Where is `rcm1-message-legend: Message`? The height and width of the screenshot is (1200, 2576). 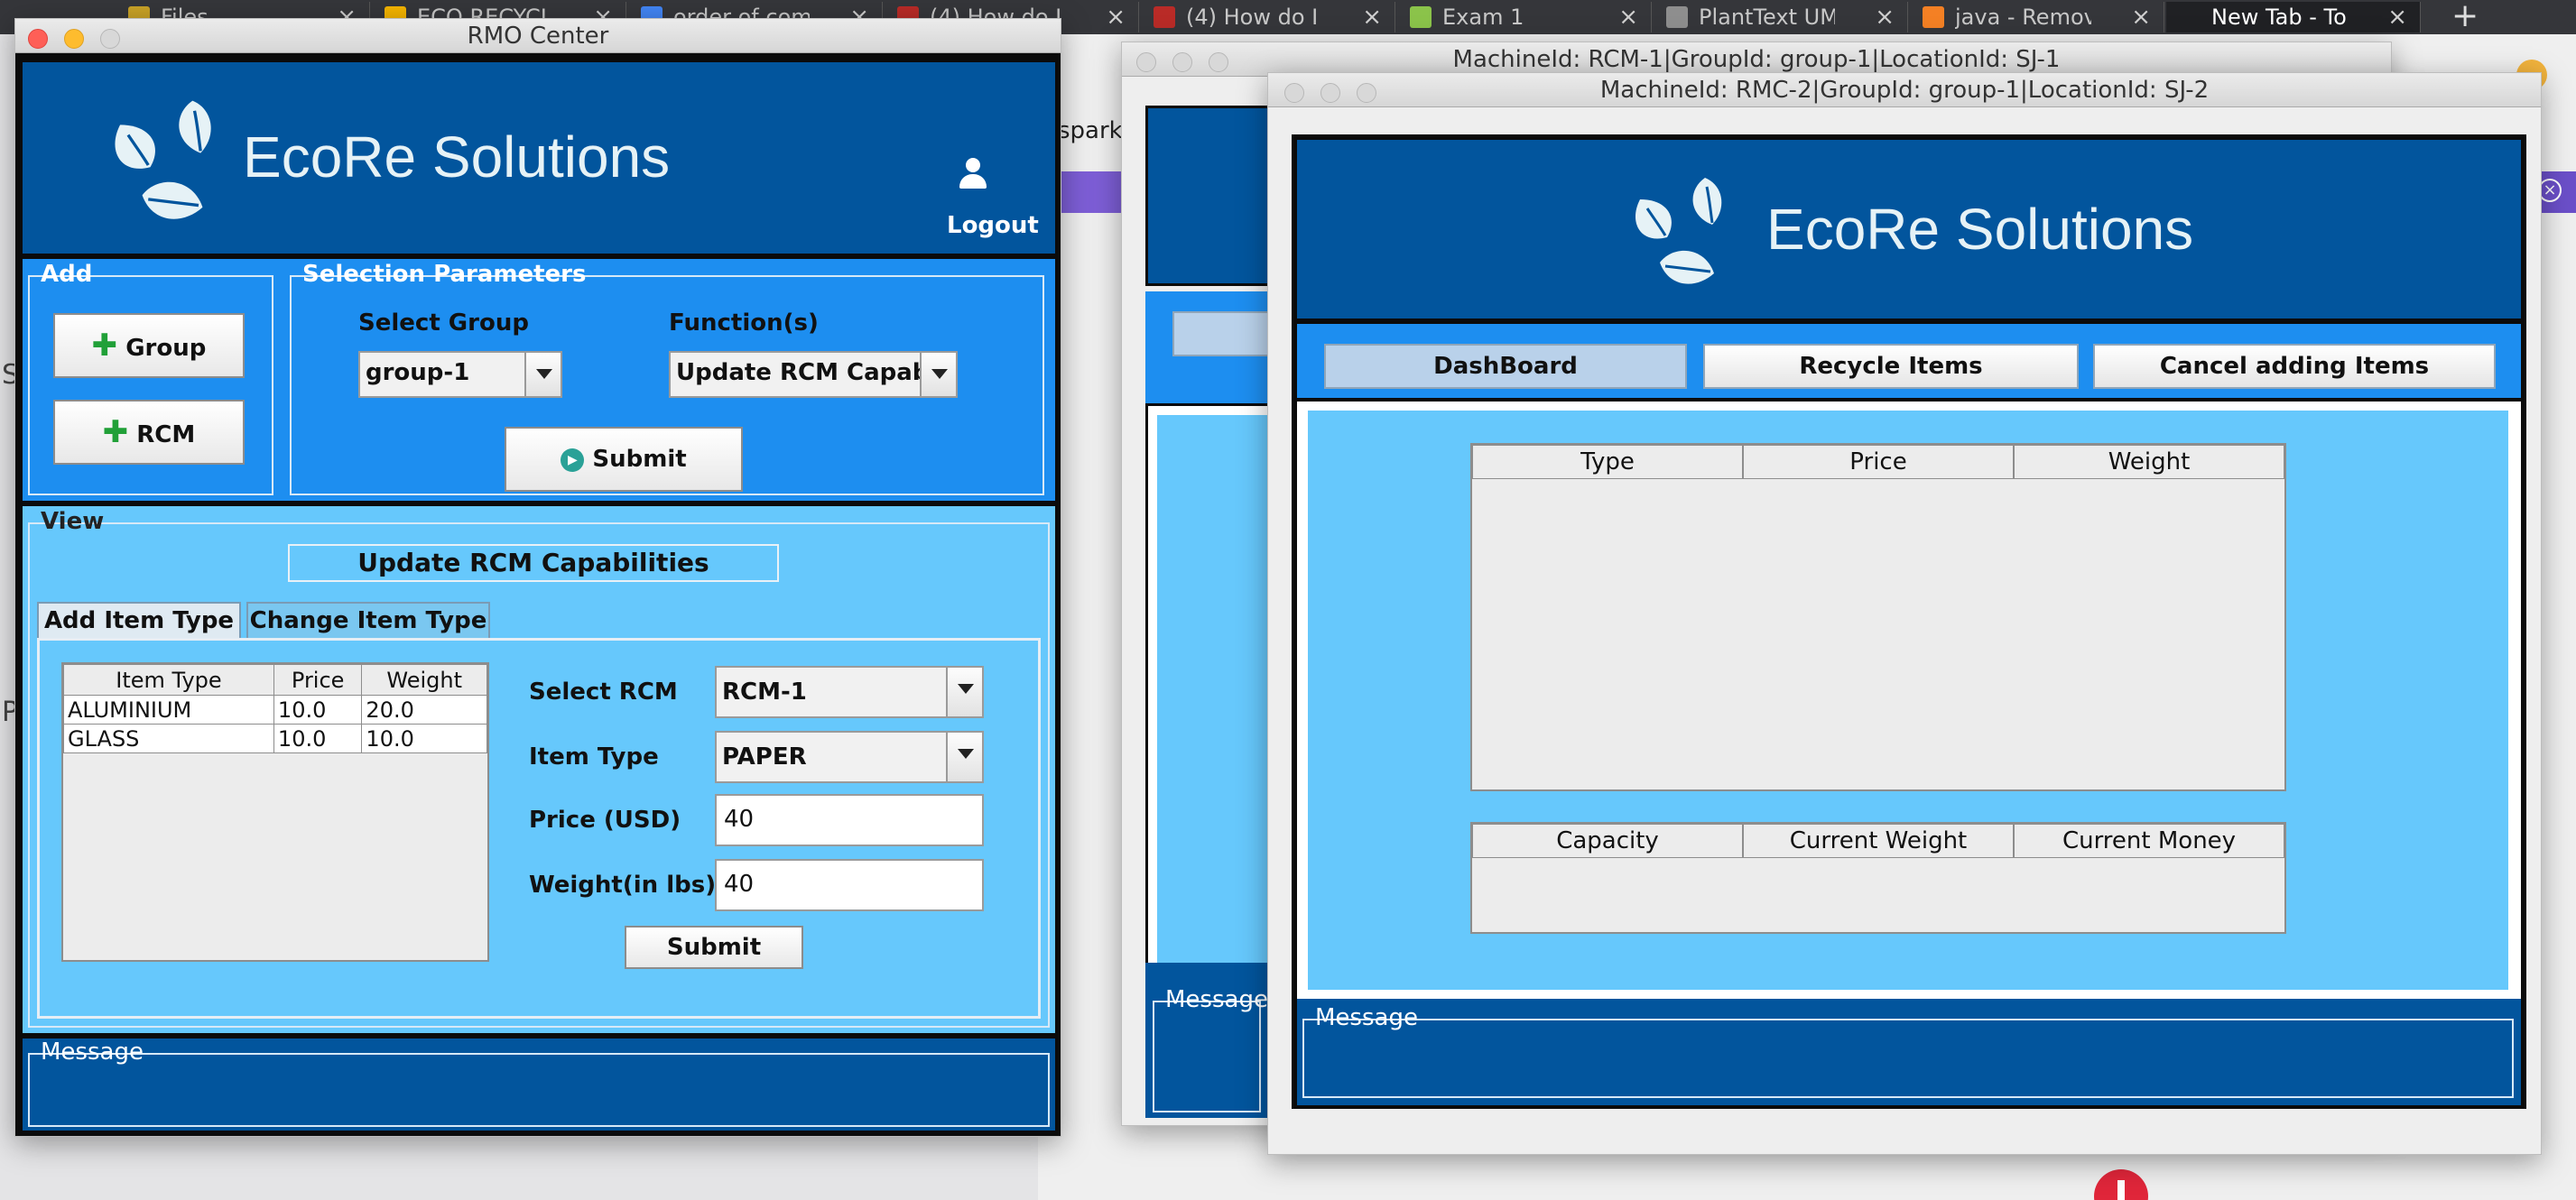 rcm1-message-legend: Message is located at coordinates (1217, 999).